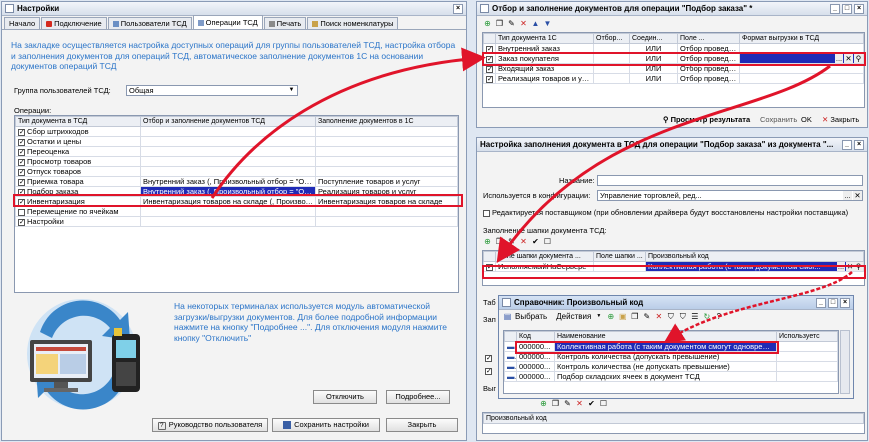 The image size is (869, 442). I want to click on select-icon: ▤, so click(507, 316).